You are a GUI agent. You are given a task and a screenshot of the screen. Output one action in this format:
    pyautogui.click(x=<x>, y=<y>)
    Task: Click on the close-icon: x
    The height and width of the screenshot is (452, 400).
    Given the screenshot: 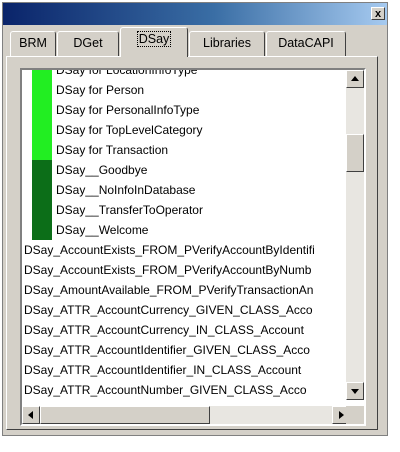 What is the action you would take?
    pyautogui.click(x=378, y=14)
    